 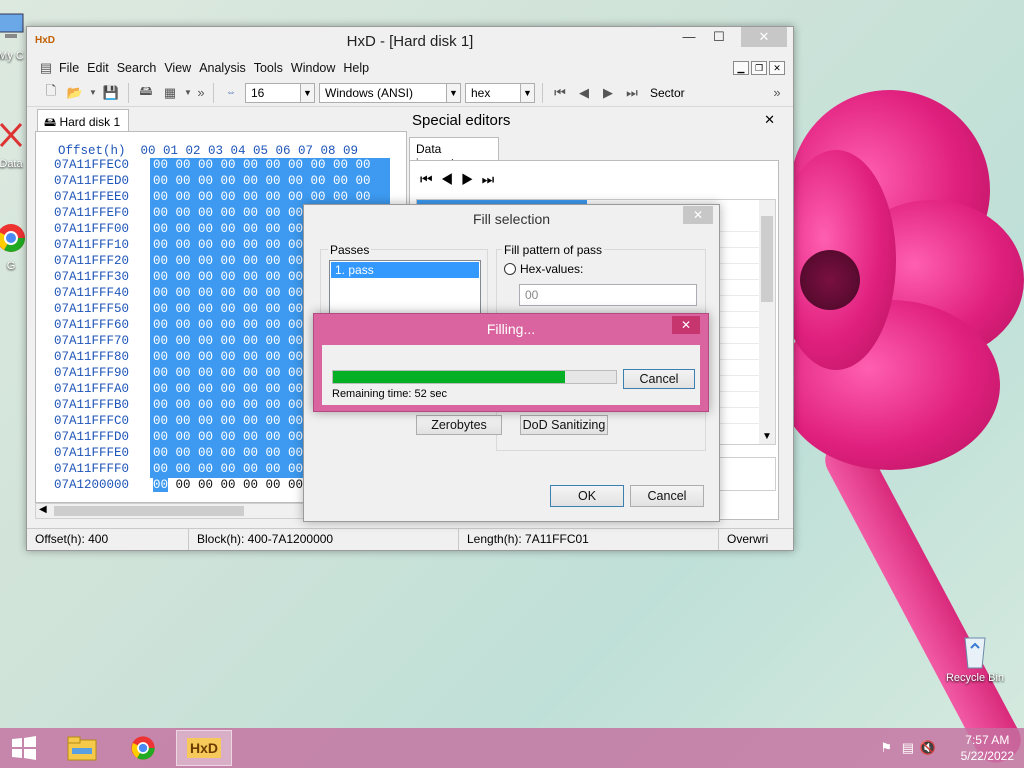 I want to click on clock: 7:57 AM 5/22/2022, so click(x=987, y=748).